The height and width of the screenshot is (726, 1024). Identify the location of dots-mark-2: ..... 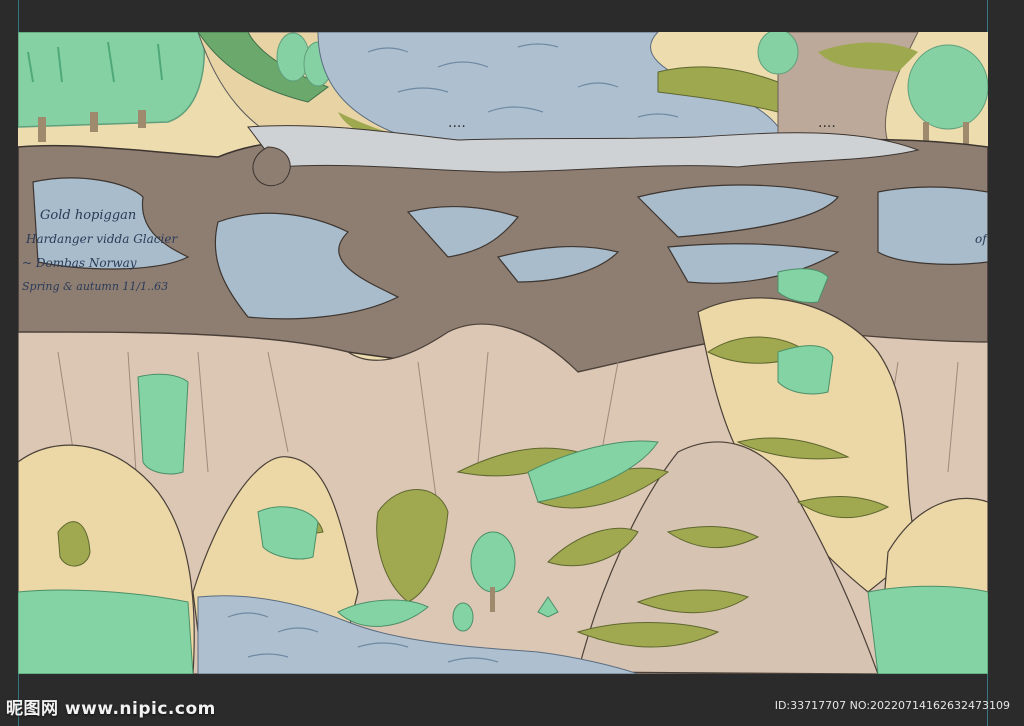
(827, 123).